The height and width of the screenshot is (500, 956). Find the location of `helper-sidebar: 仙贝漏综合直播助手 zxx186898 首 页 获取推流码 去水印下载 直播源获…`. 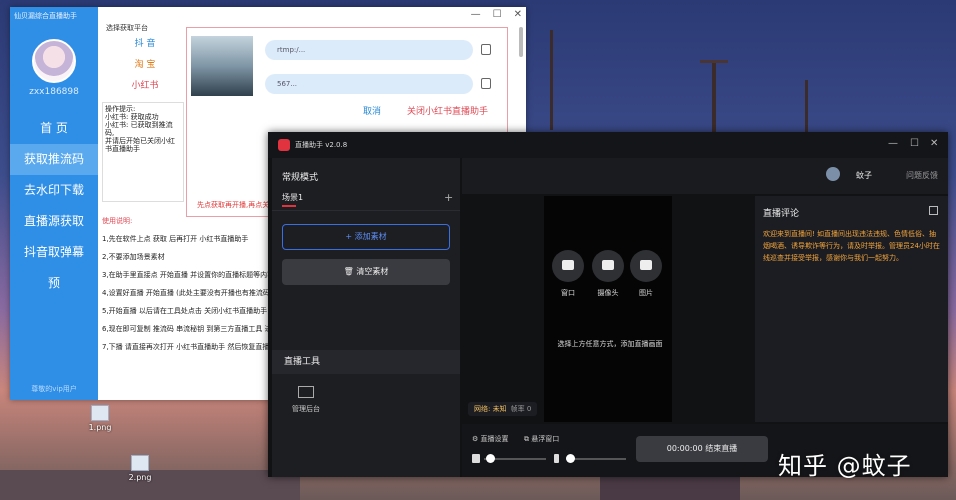

helper-sidebar: 仙贝漏综合直播助手 zxx186898 首 页 获取推流码 去水印下载 直播源获… is located at coordinates (54, 203).